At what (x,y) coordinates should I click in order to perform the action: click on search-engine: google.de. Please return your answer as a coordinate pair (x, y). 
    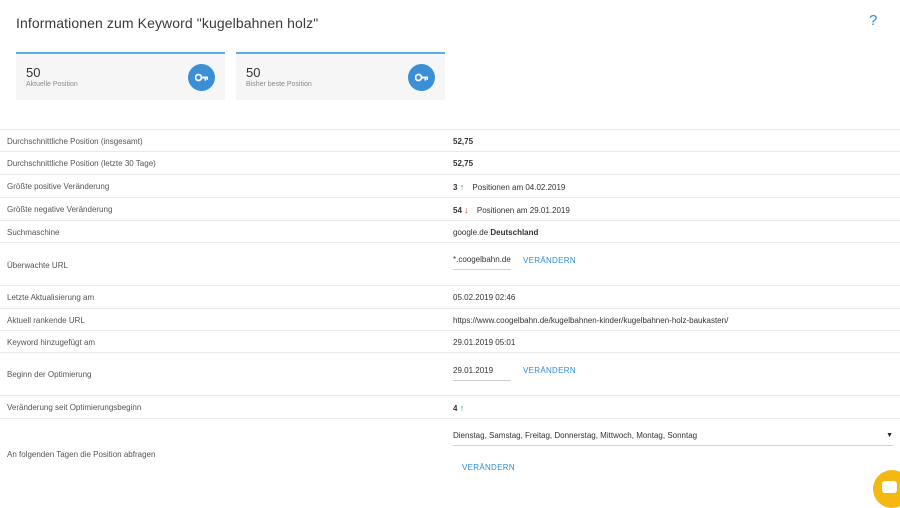
    Looking at the image, I should click on (471, 232).